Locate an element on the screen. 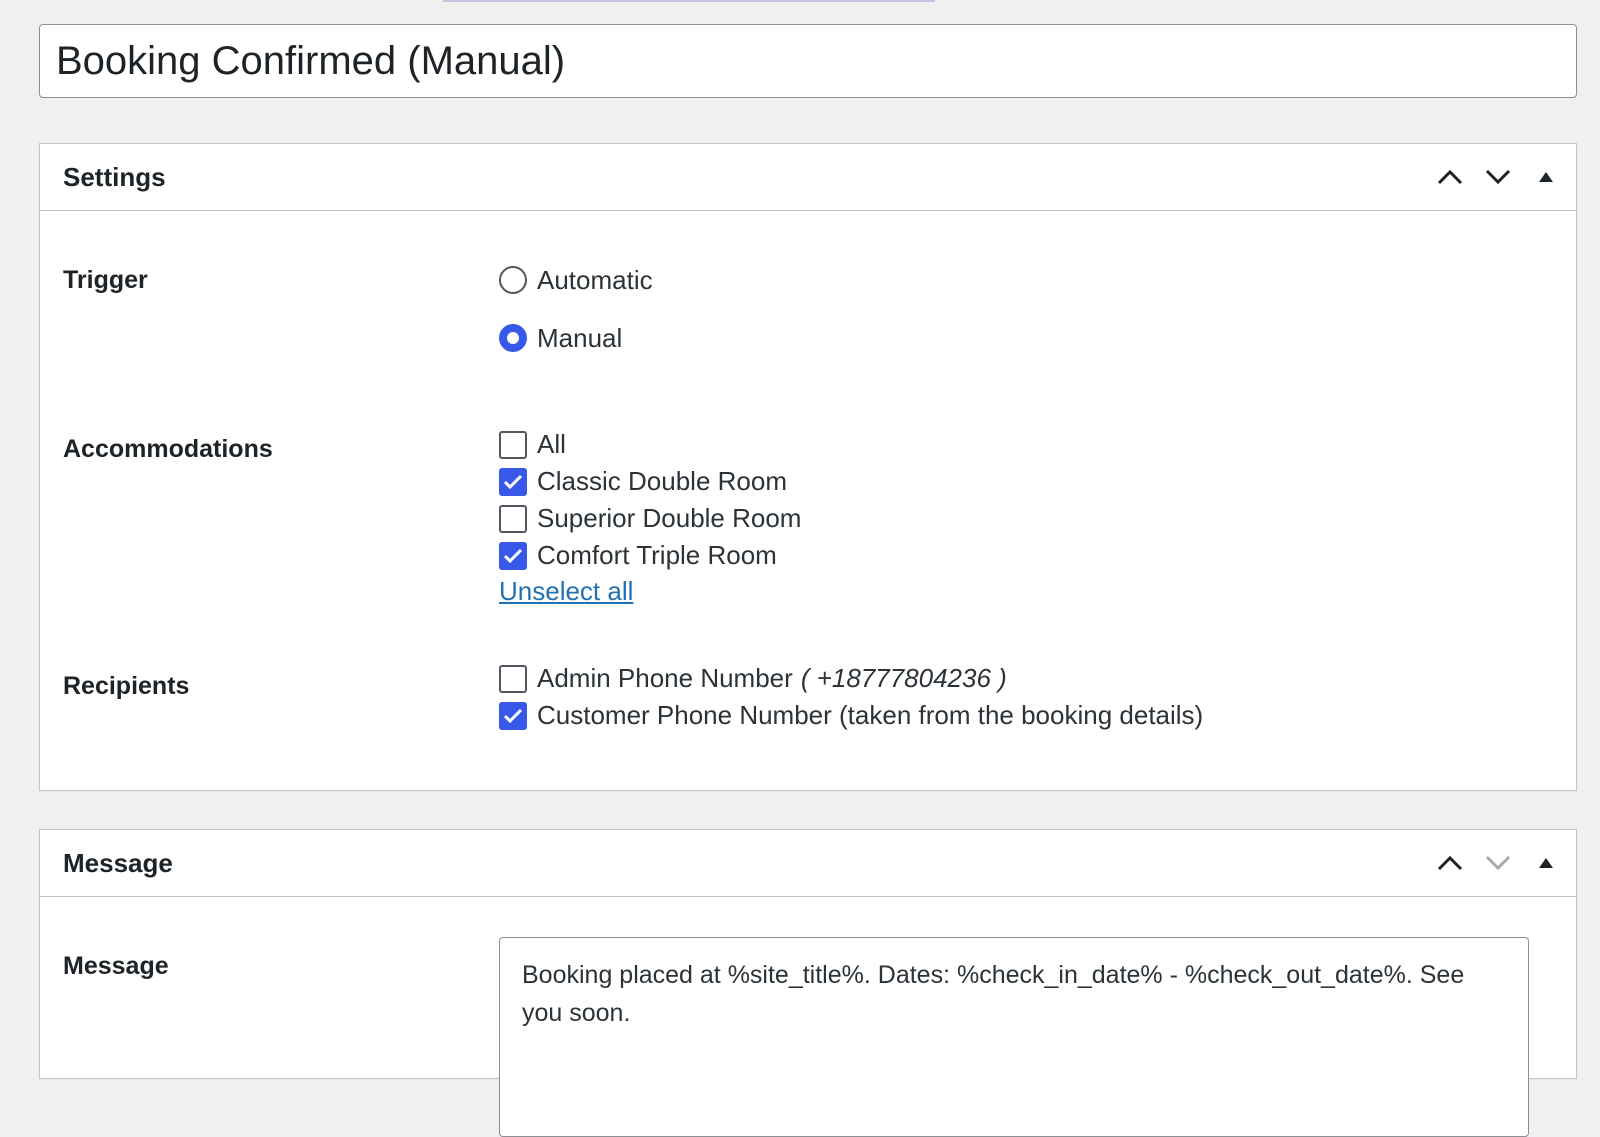  checkbox-comfort-triple-room is located at coordinates (513, 555).